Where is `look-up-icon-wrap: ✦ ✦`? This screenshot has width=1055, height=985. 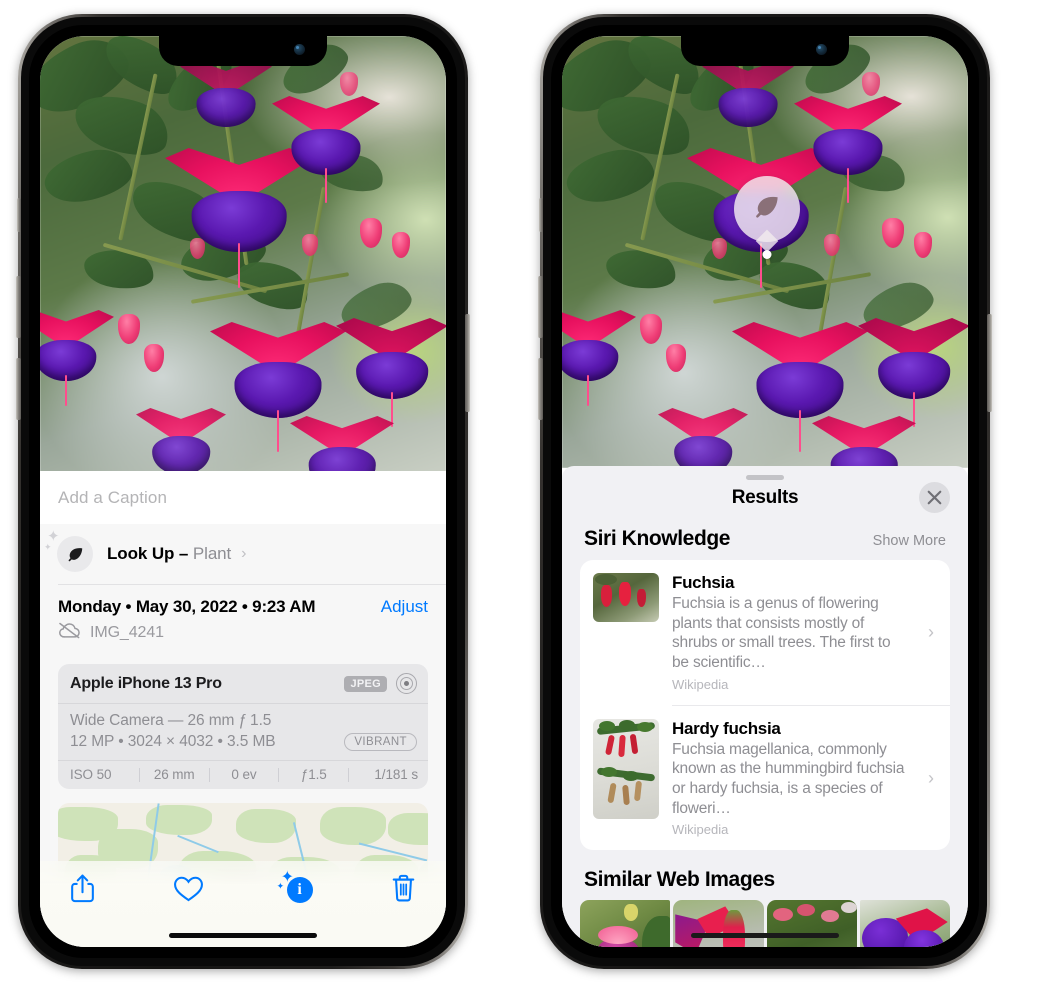
look-up-icon-wrap: ✦ ✦ is located at coordinates (68, 550).